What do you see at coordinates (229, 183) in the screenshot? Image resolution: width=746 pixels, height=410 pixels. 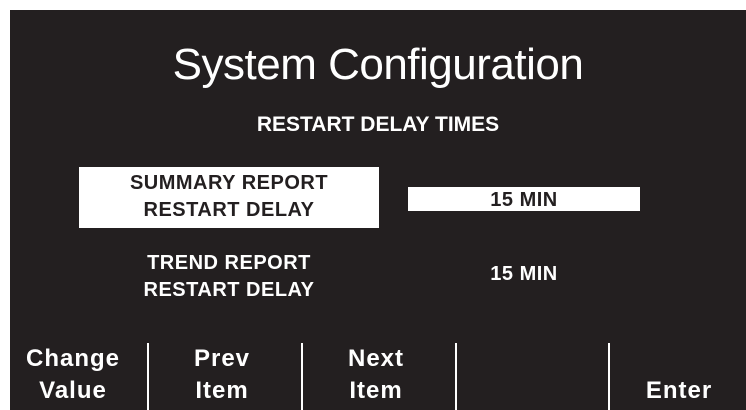 I see `label-line1: SUMMARY REPORT` at bounding box center [229, 183].